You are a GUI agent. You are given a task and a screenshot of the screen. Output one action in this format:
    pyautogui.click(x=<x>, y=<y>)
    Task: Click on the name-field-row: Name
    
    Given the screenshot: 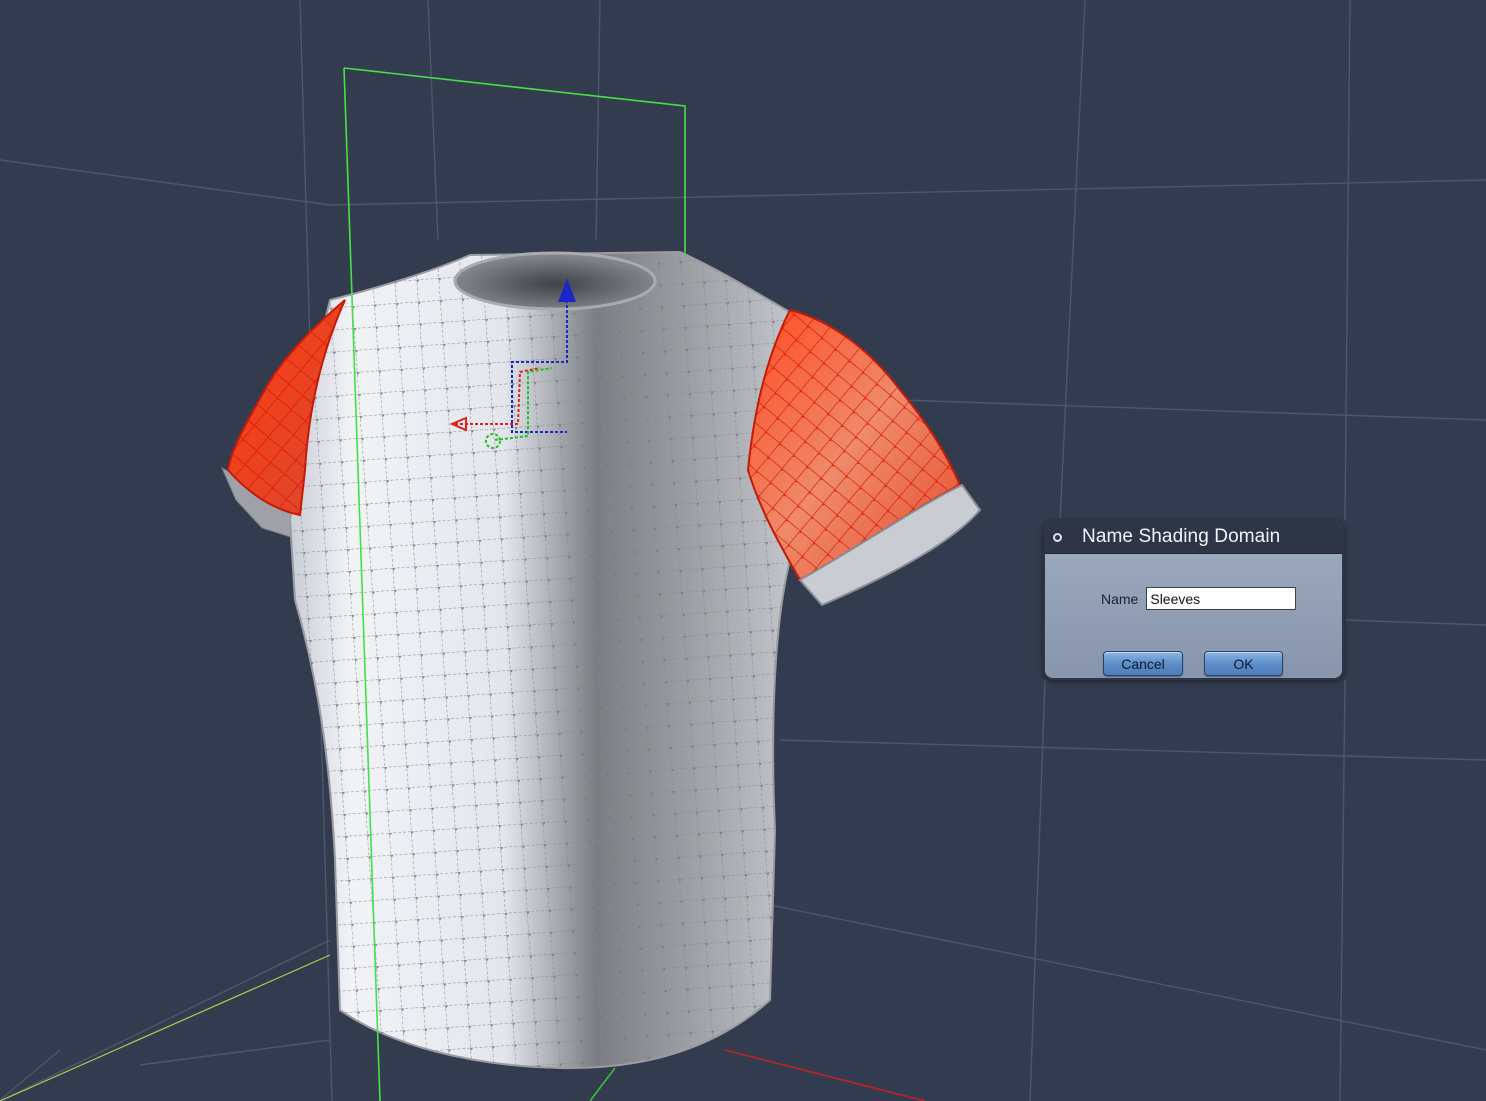 What is the action you would take?
    pyautogui.click(x=1199, y=598)
    